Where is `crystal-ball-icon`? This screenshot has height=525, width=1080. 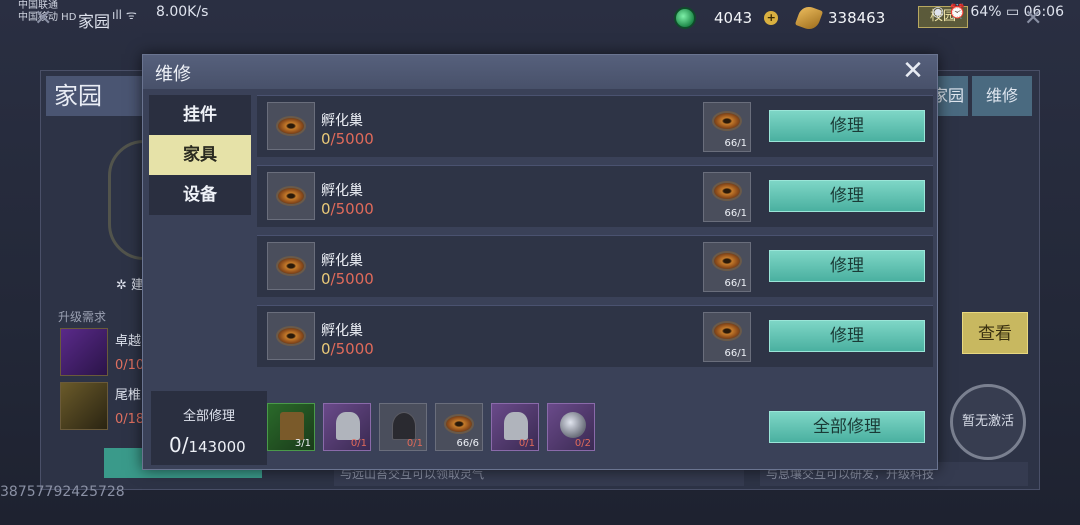 crystal-ball-icon is located at coordinates (573, 425).